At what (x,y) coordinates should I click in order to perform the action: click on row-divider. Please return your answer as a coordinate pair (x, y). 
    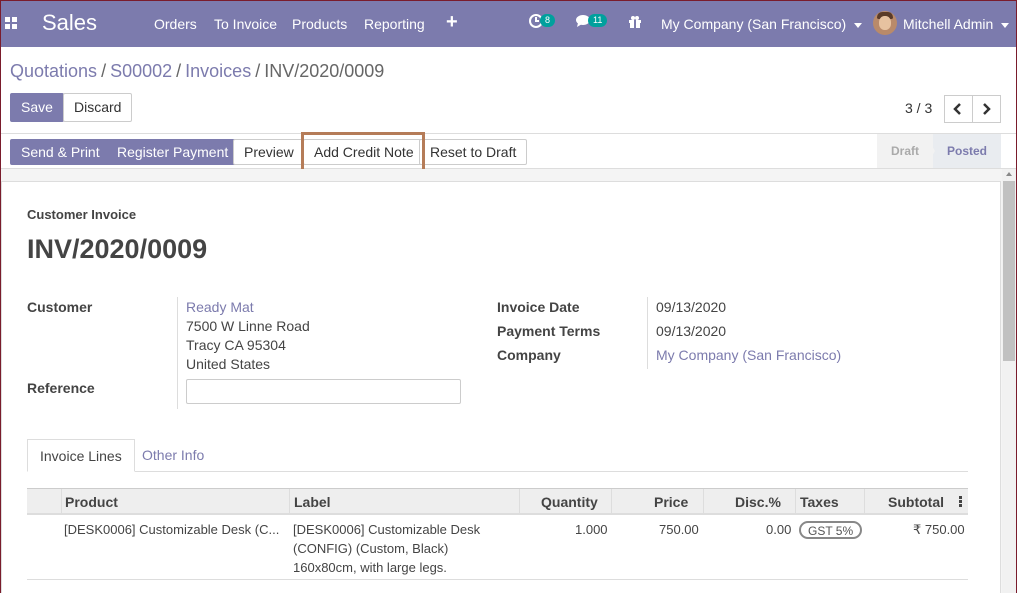
    Looking at the image, I should click on (497, 579).